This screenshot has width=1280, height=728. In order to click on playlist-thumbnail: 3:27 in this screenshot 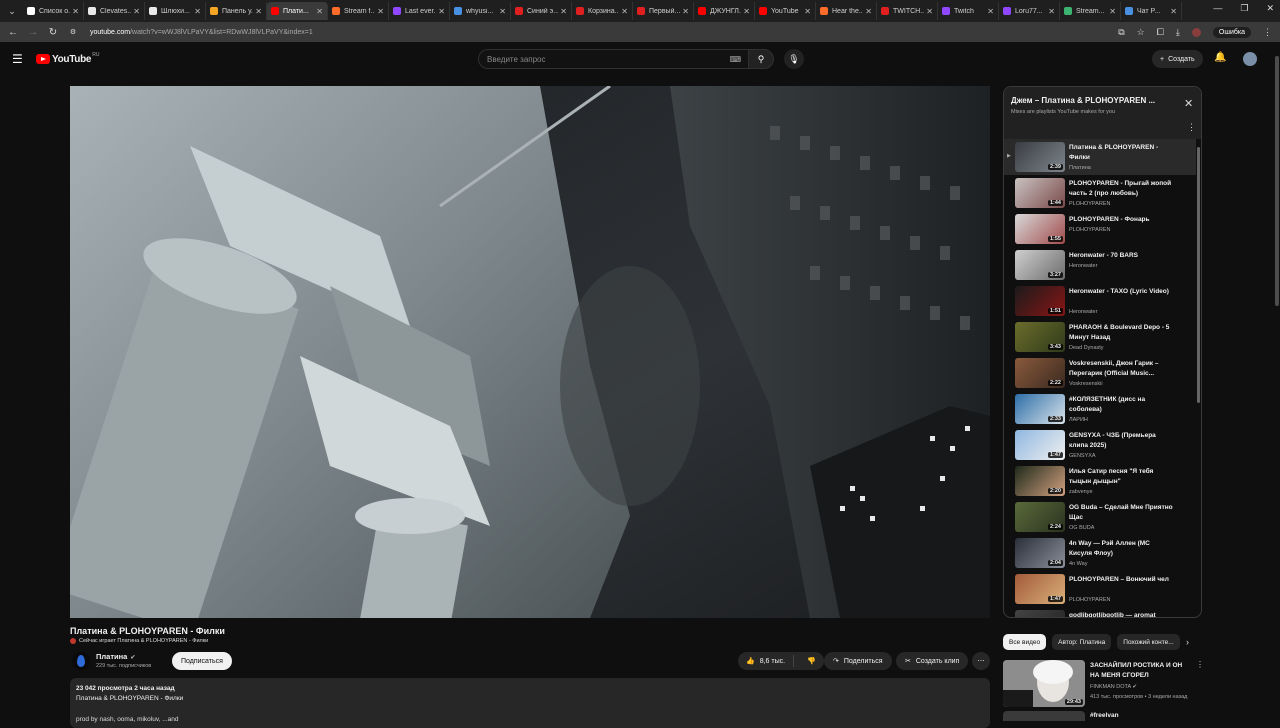, I will do `click(1040, 265)`.